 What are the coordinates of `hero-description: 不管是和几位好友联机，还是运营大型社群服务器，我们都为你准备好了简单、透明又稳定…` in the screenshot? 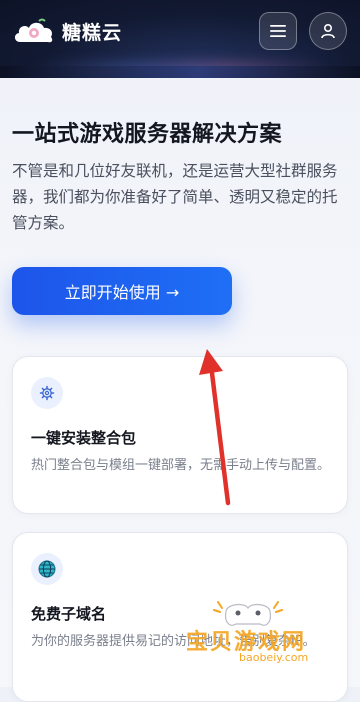 It's located at (175, 197).